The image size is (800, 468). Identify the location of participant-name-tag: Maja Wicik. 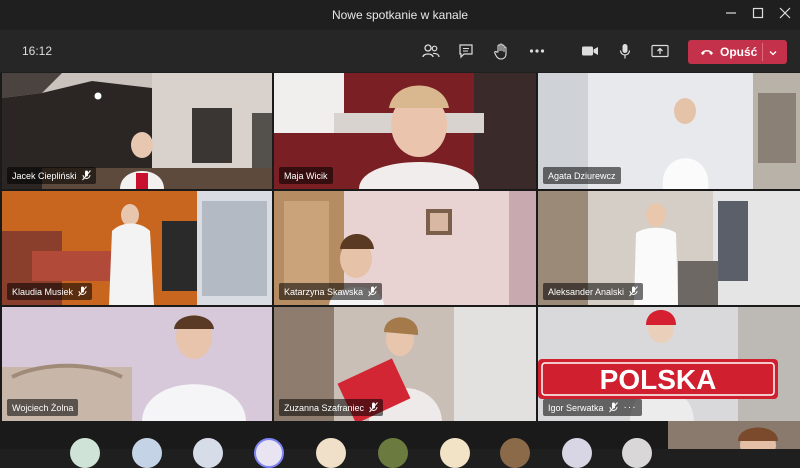
(306, 175).